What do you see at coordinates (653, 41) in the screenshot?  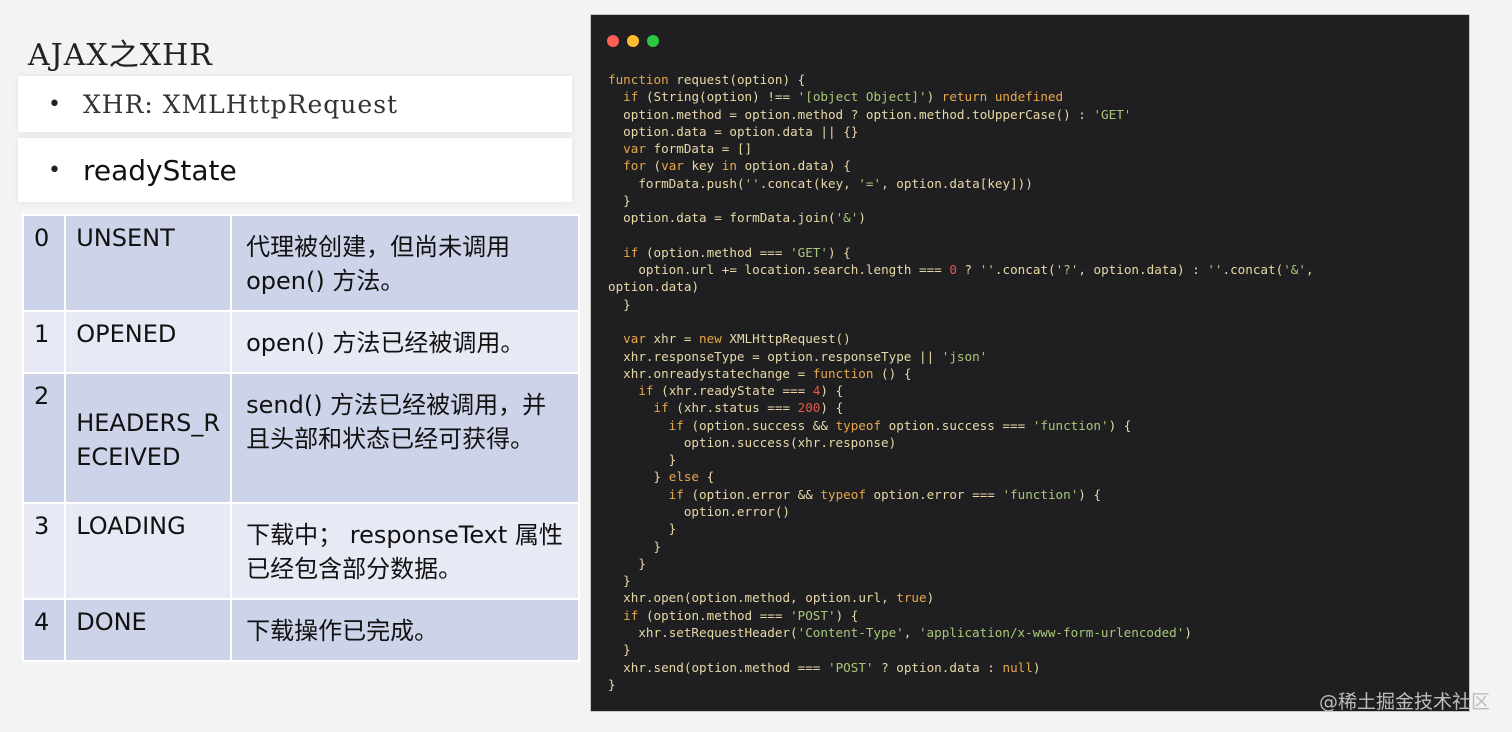 I see `maximize-dot-icon` at bounding box center [653, 41].